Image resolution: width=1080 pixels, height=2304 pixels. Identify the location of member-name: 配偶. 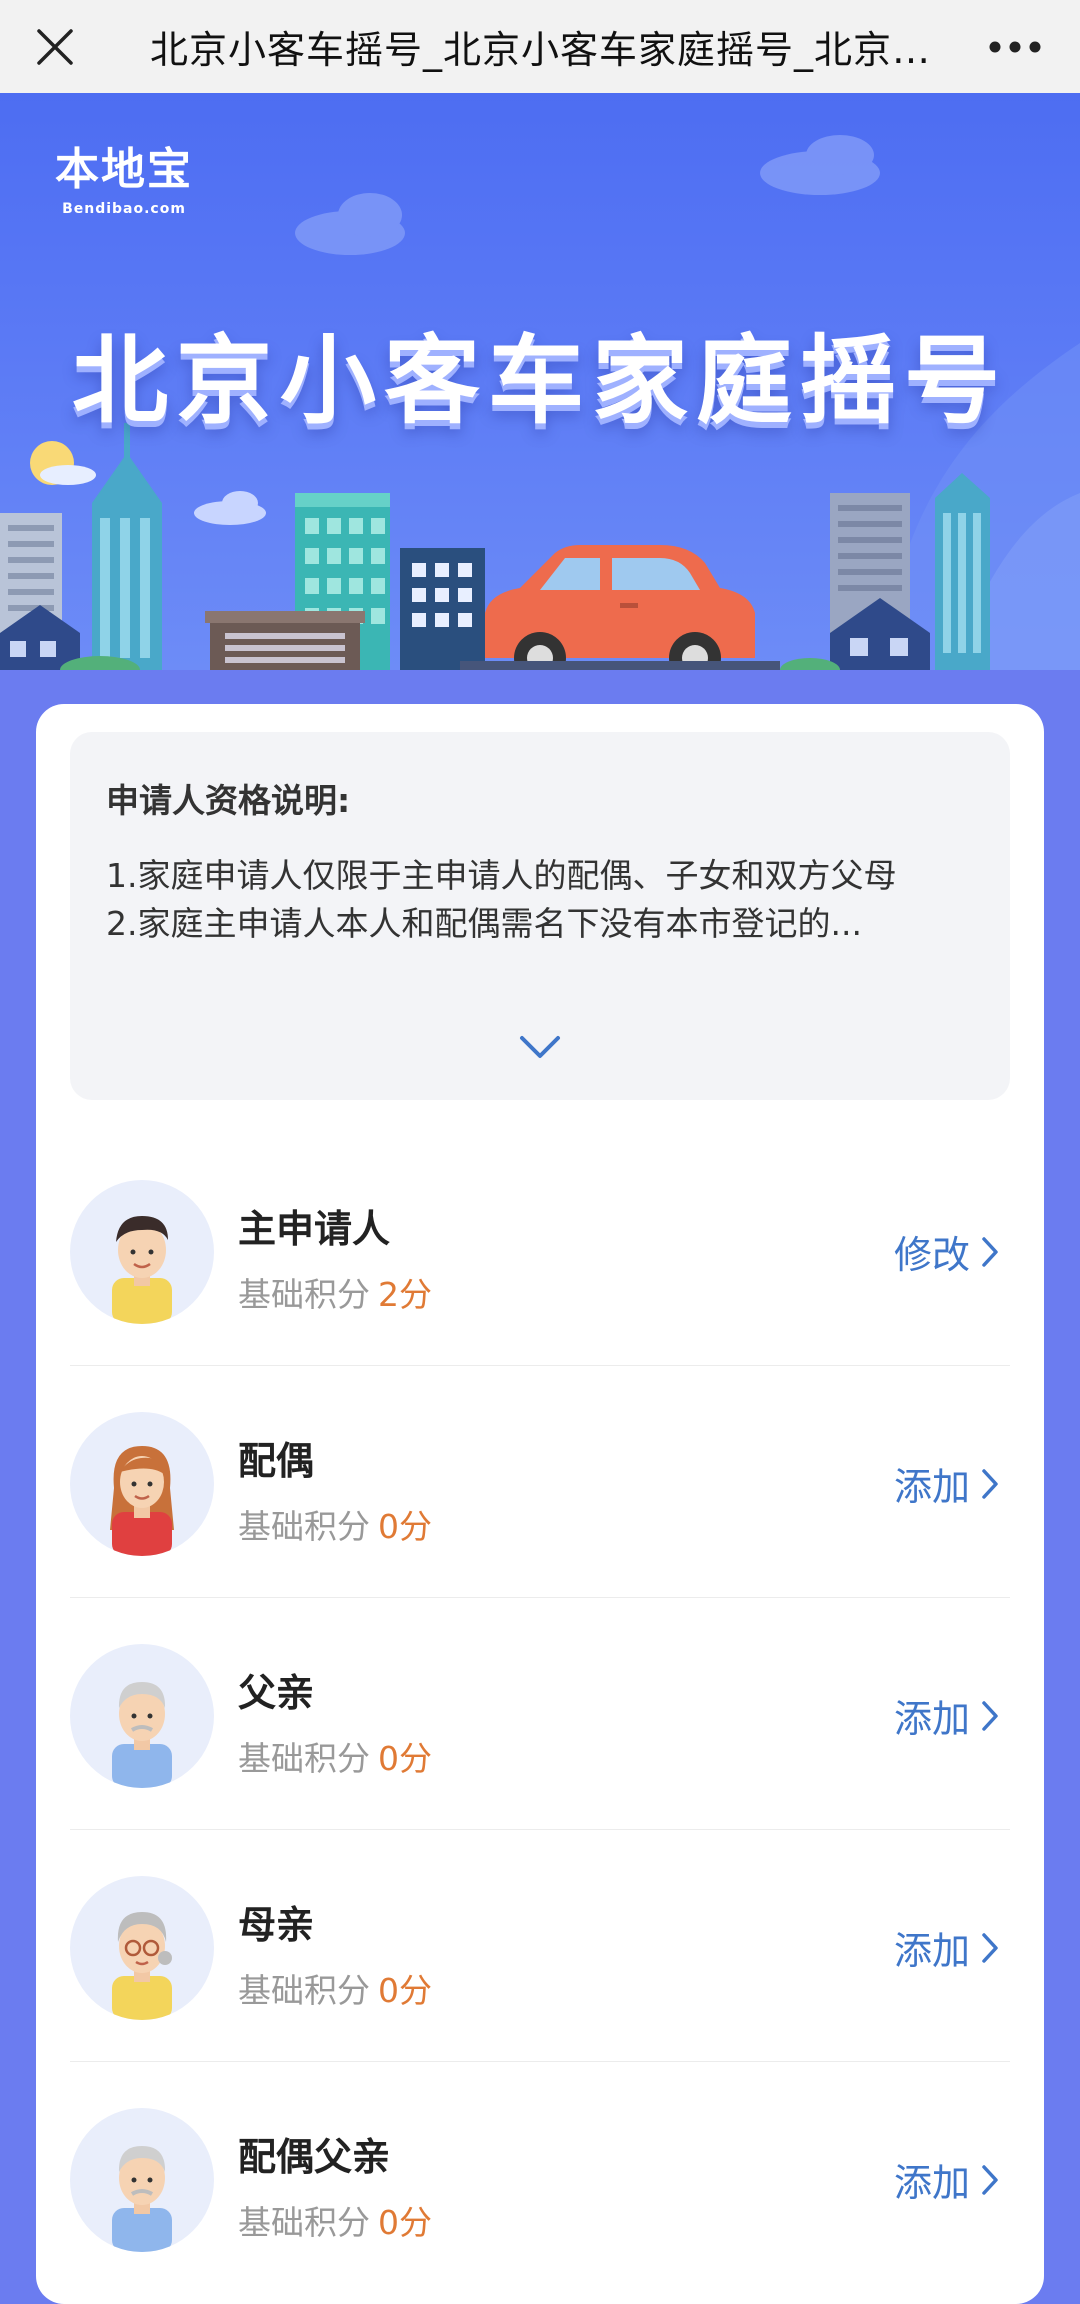
(276, 1461).